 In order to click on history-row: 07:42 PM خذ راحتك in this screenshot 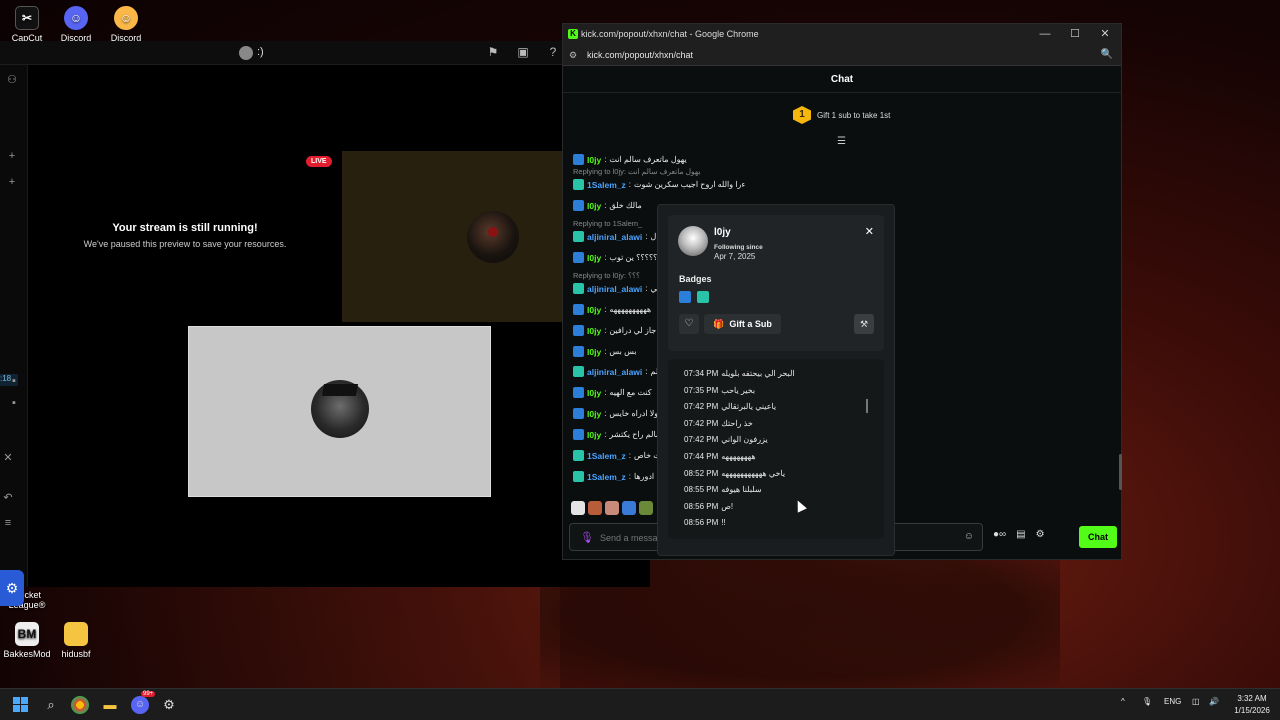, I will do `click(718, 423)`.